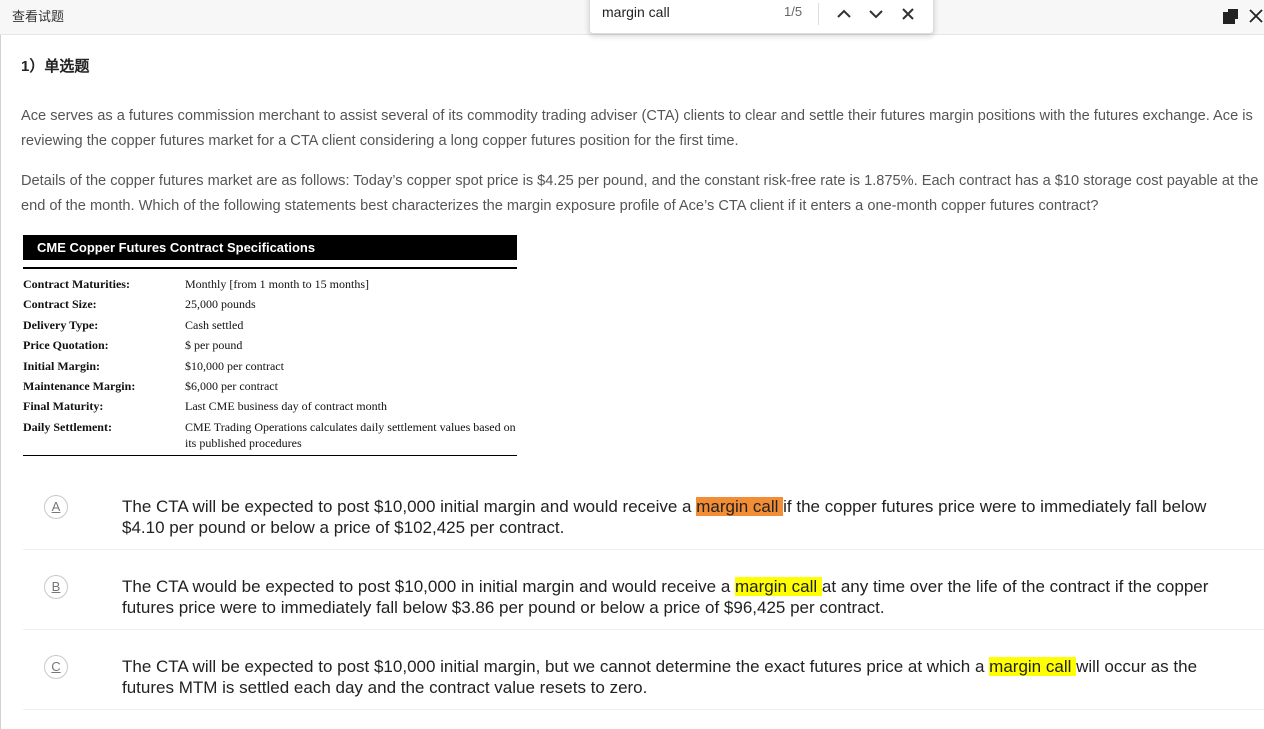 Image resolution: width=1264 pixels, height=729 pixels. Describe the element at coordinates (682, 12) in the screenshot. I see `find-input` at that location.